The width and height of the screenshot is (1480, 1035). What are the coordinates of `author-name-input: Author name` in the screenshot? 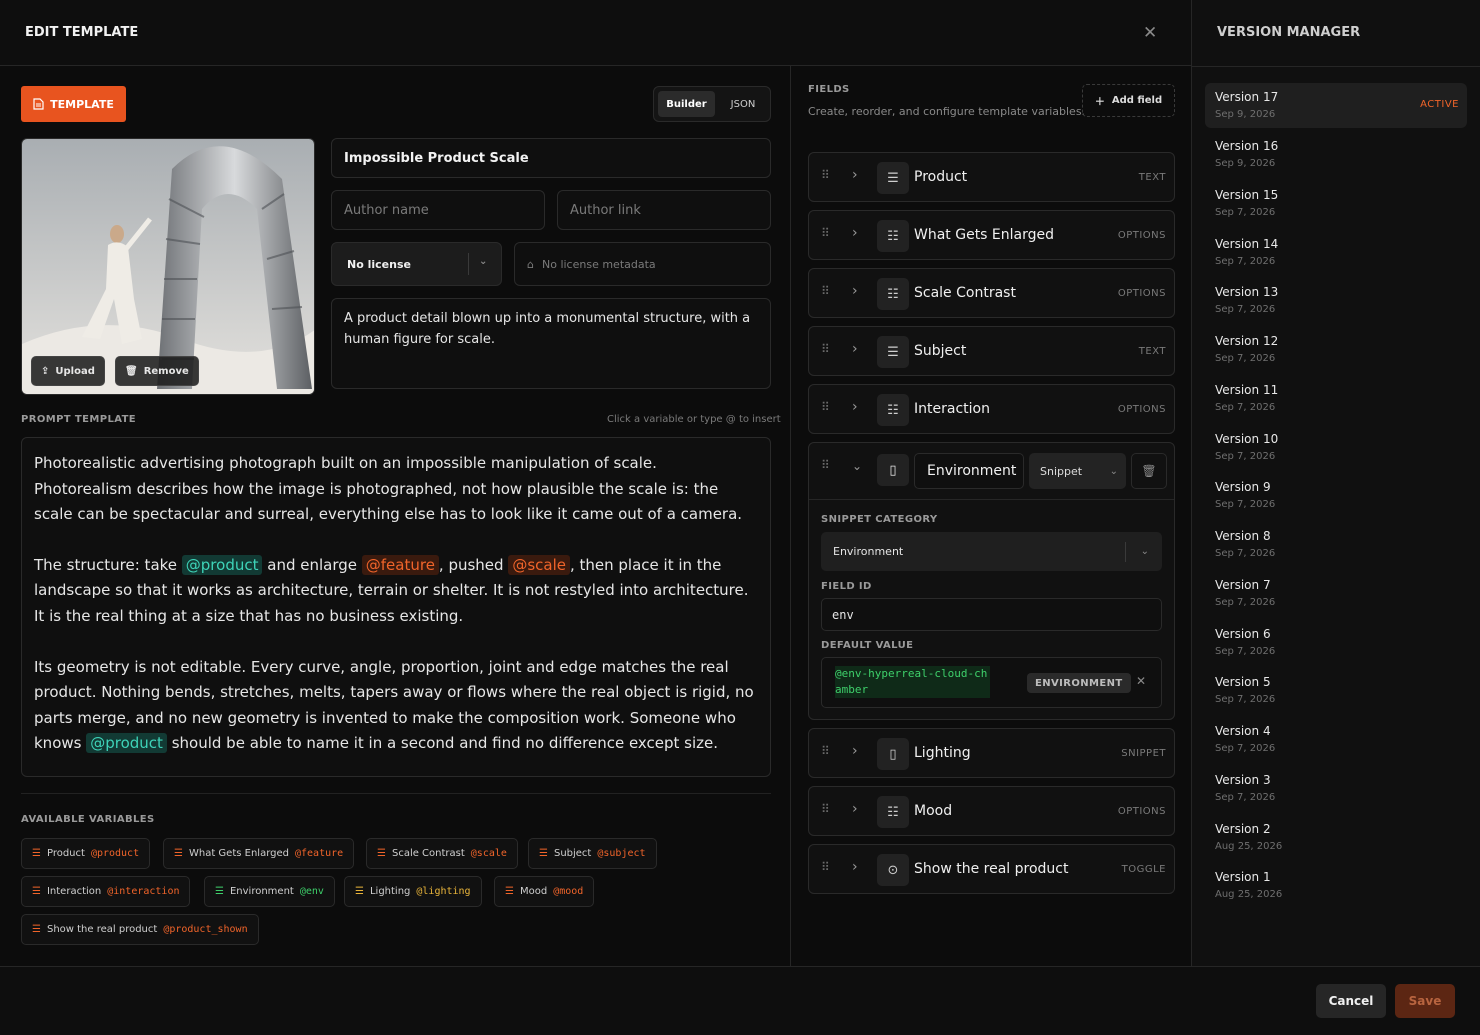 It's located at (438, 210).